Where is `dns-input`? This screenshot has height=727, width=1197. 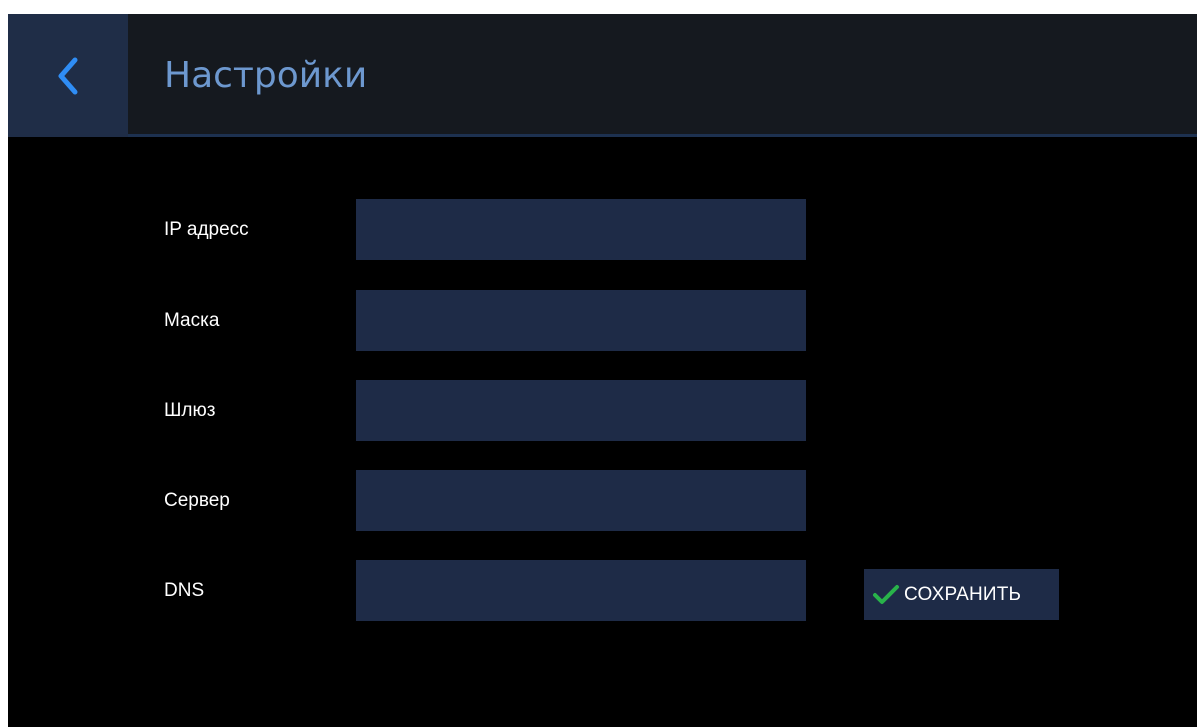
dns-input is located at coordinates (581, 590).